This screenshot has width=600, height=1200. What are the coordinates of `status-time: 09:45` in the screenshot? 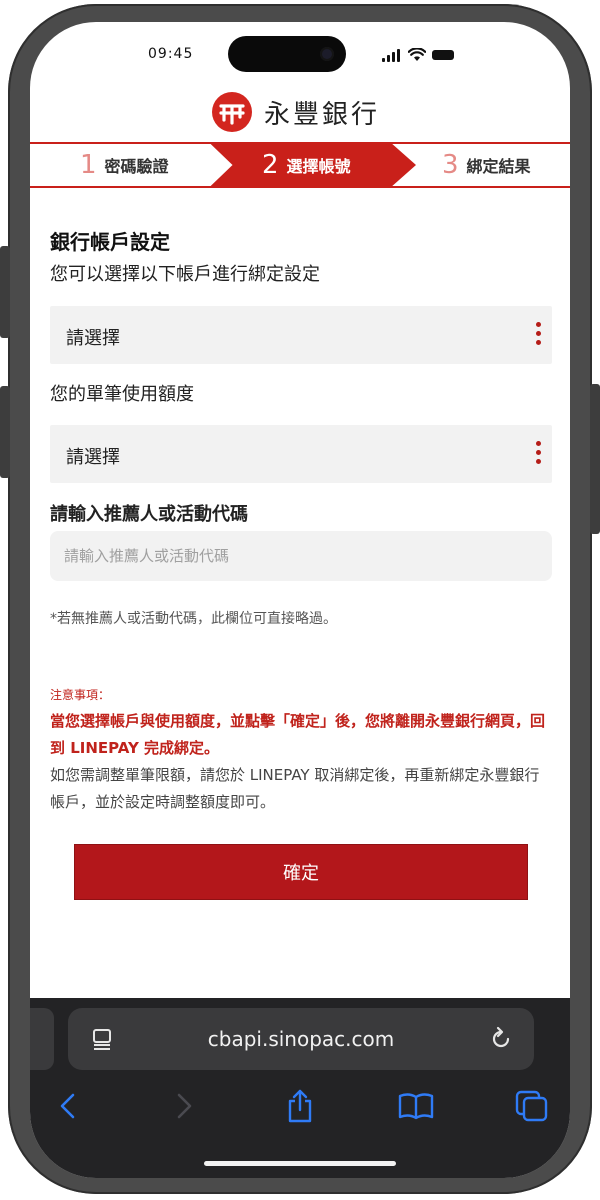 It's located at (171, 54).